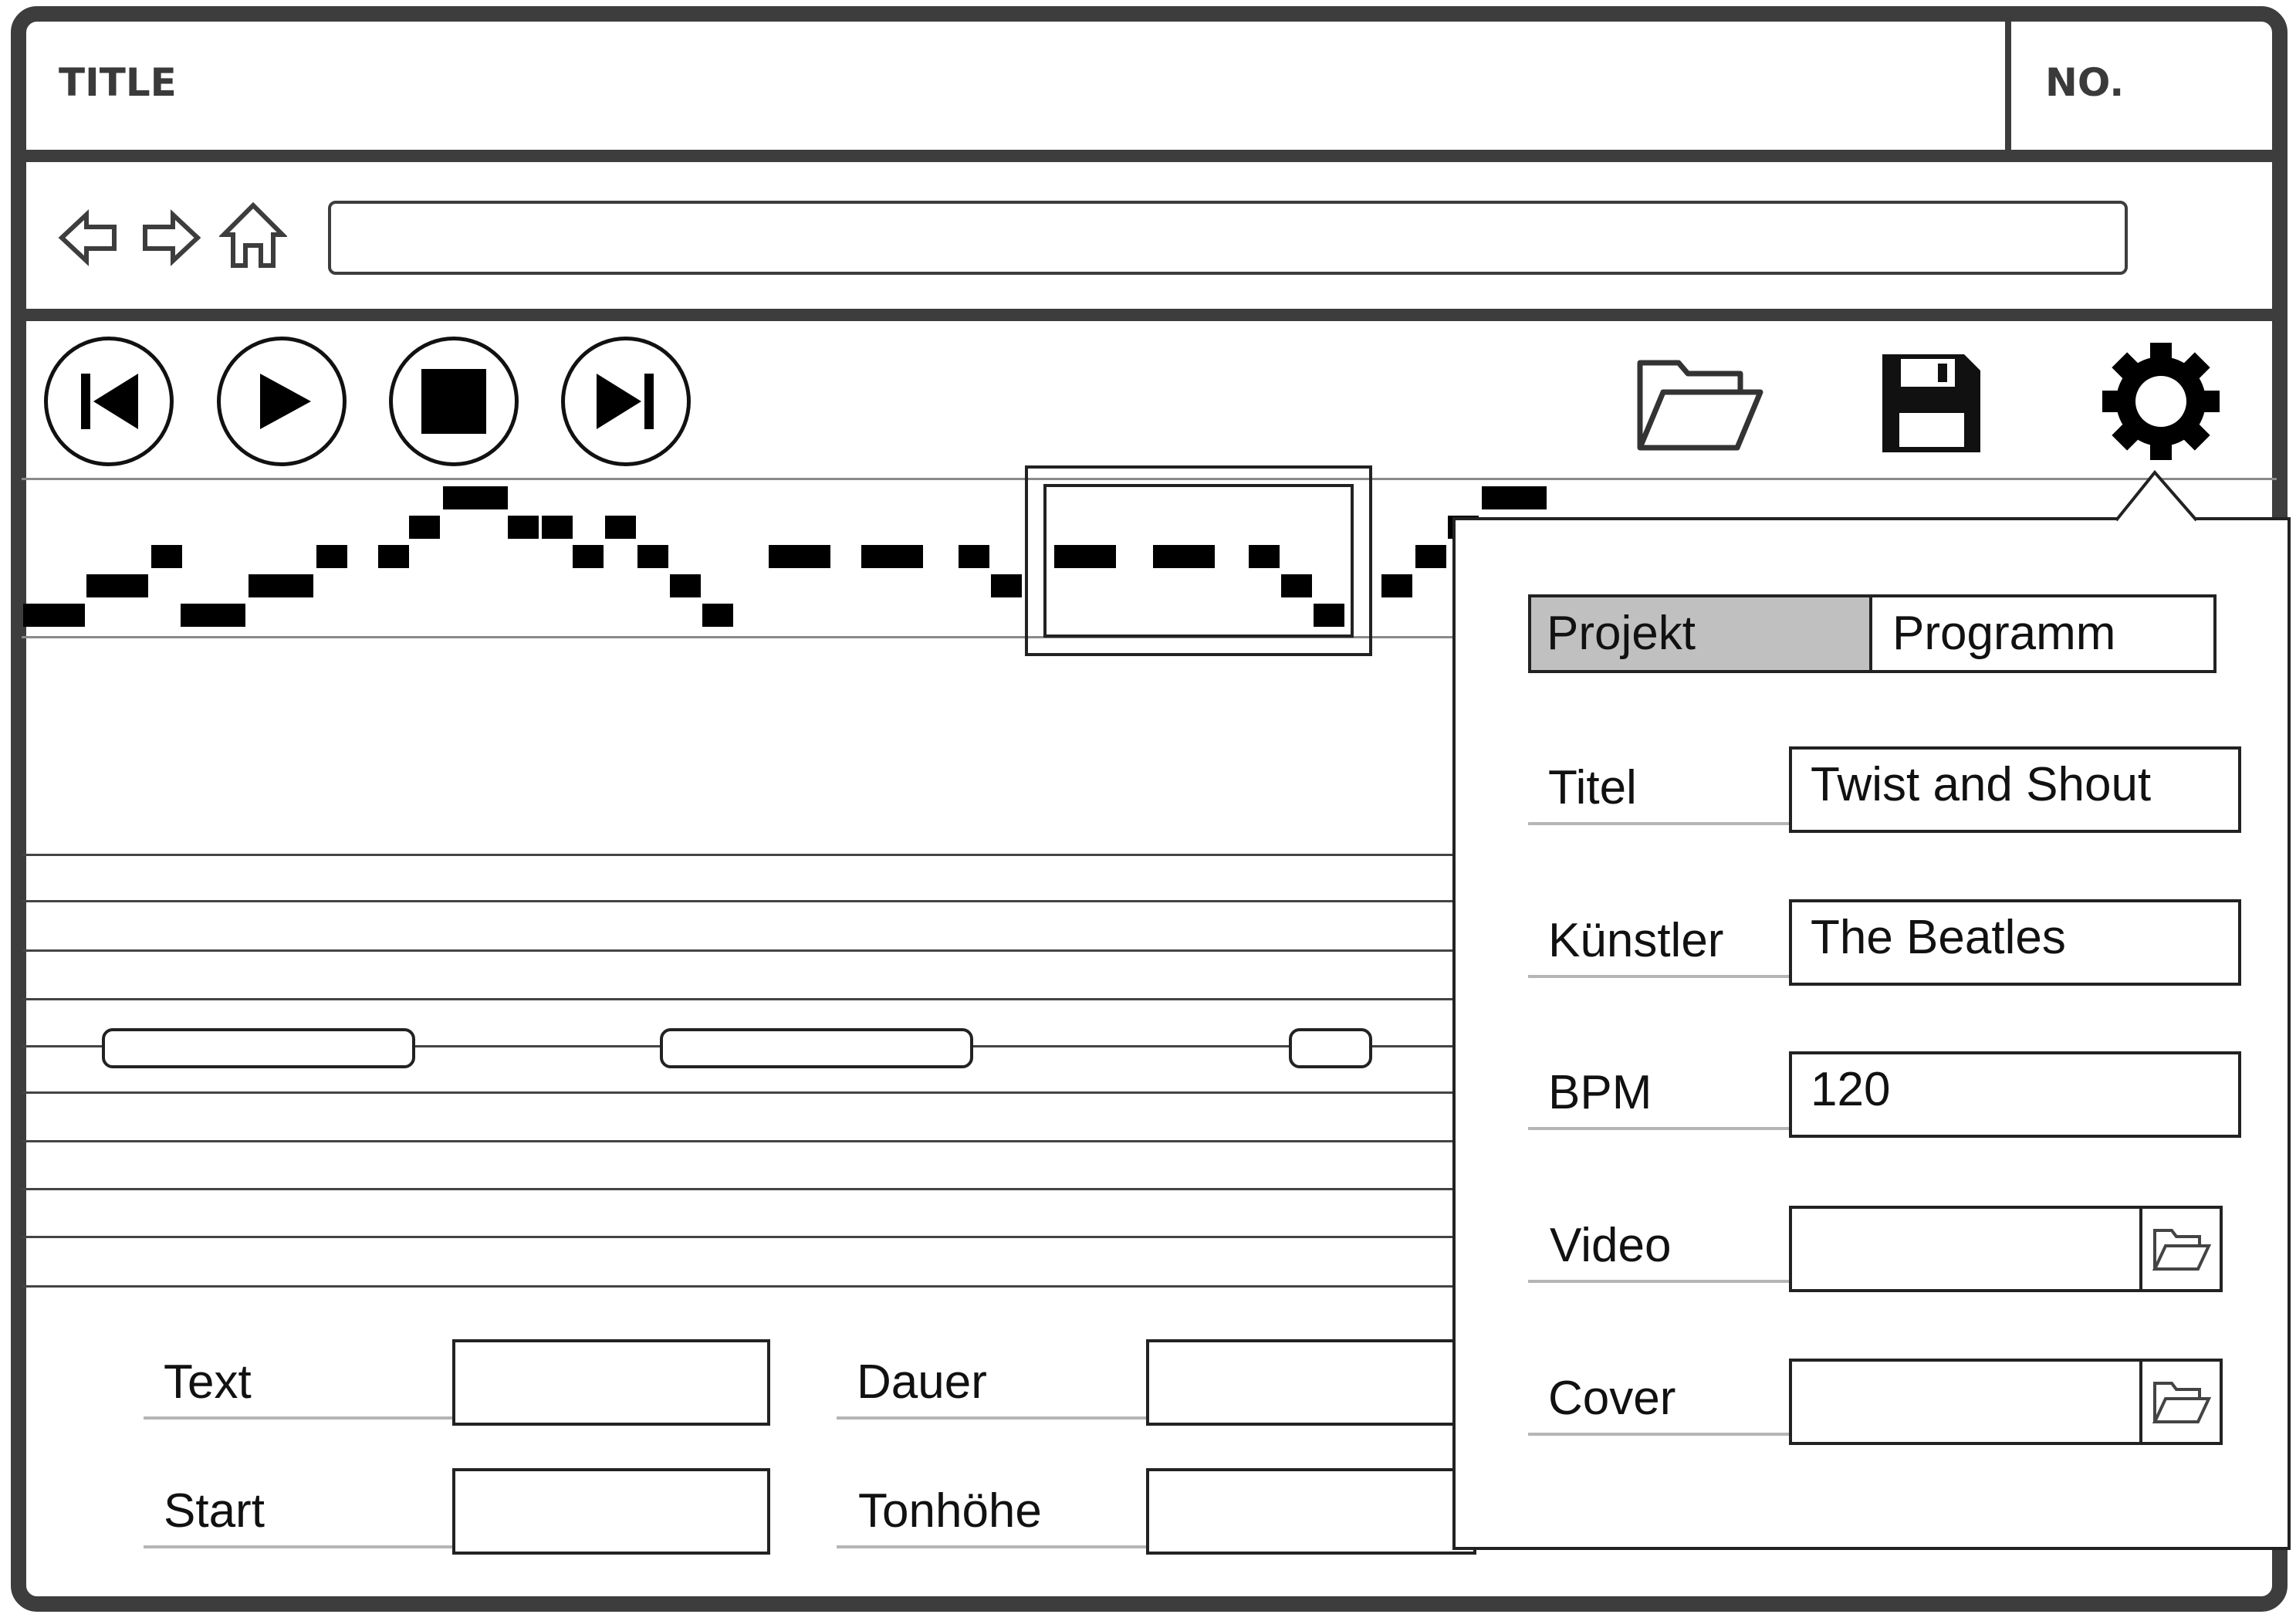 This screenshot has width=2296, height=1621. I want to click on home-icon, so click(253, 235).